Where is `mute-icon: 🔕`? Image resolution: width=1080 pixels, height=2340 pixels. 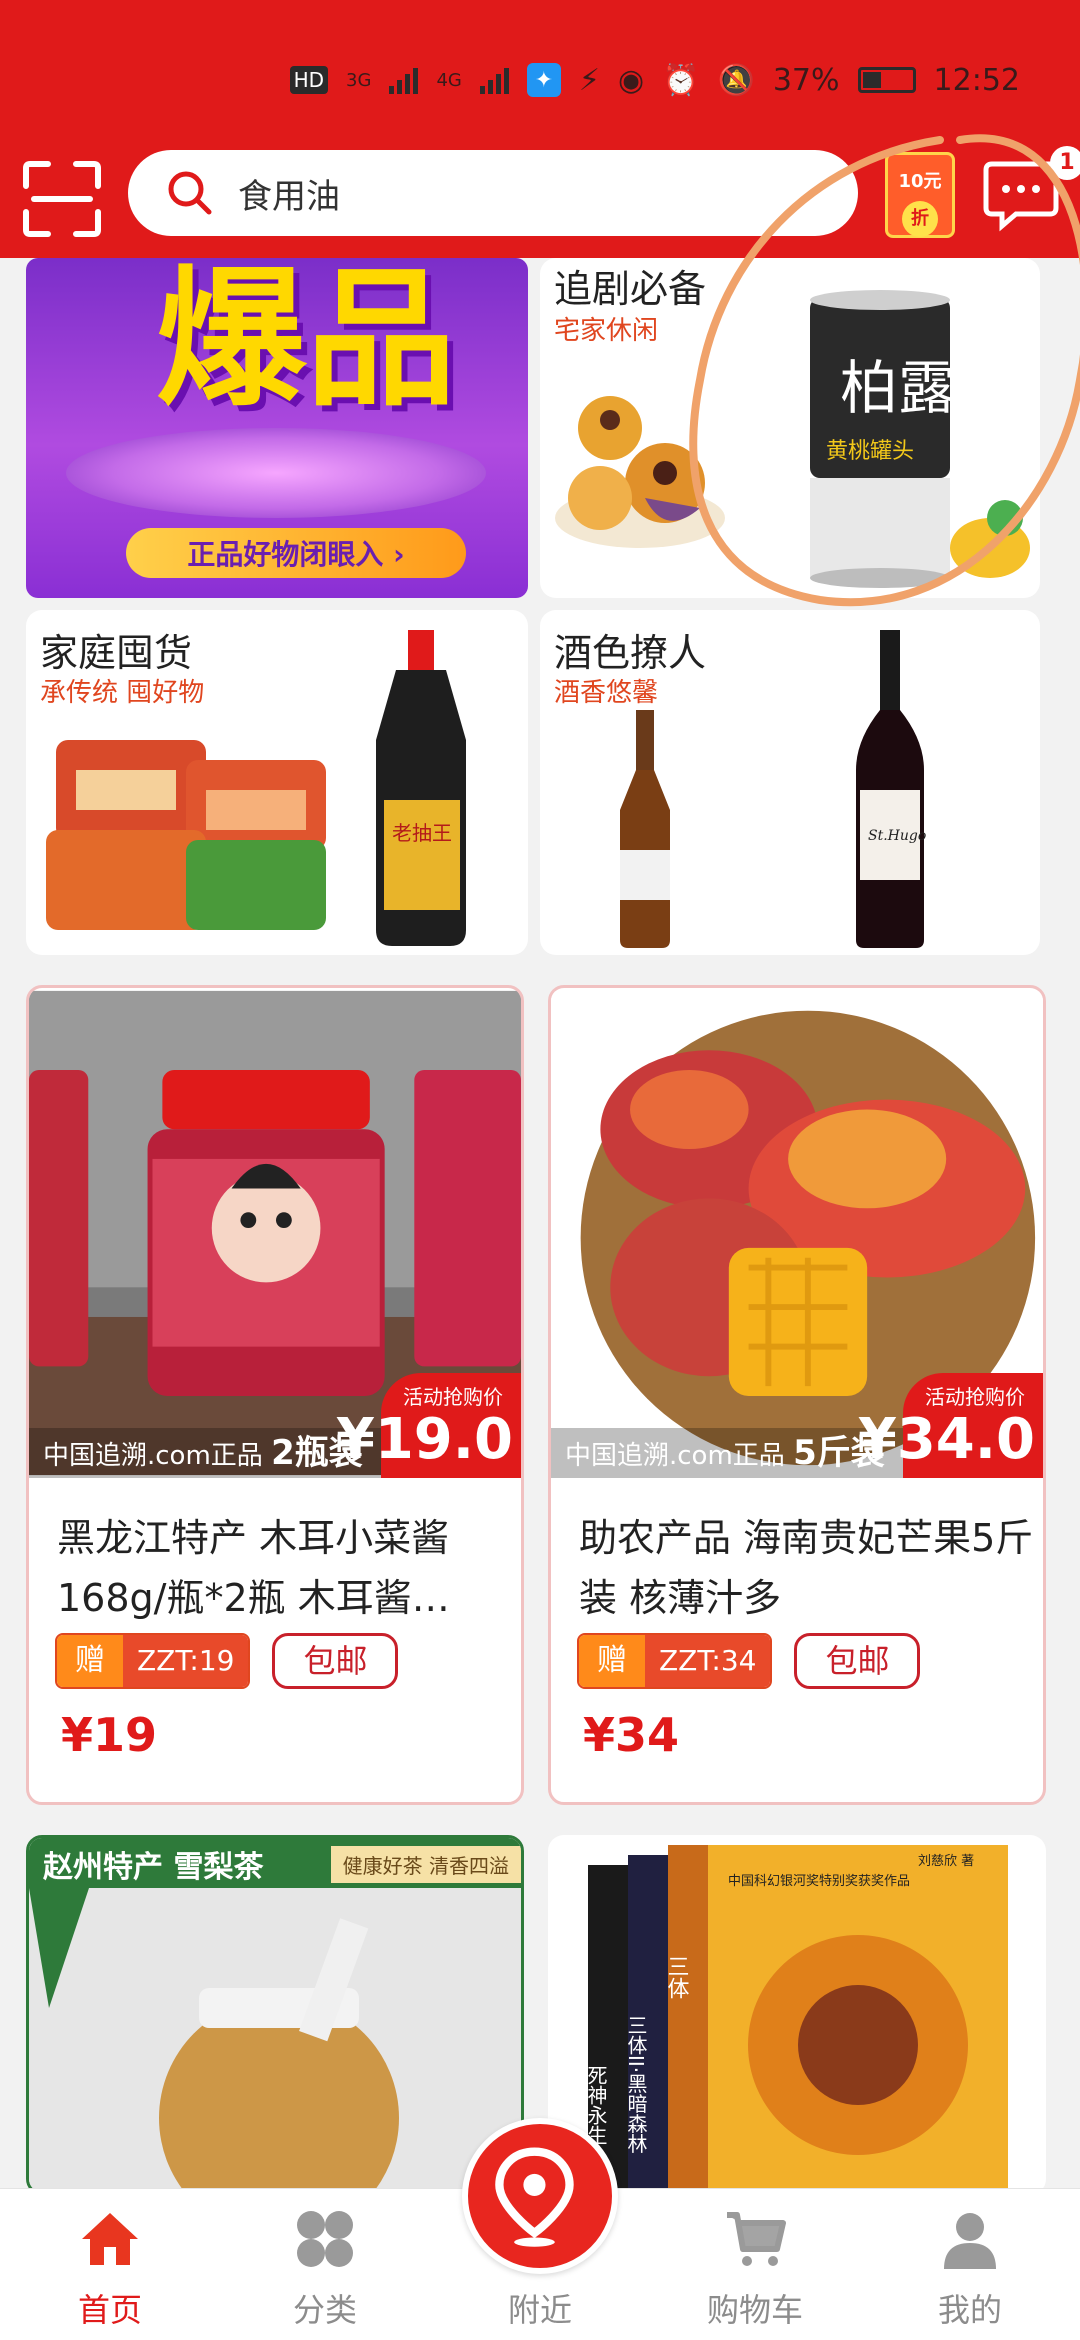 mute-icon: 🔕 is located at coordinates (736, 80).